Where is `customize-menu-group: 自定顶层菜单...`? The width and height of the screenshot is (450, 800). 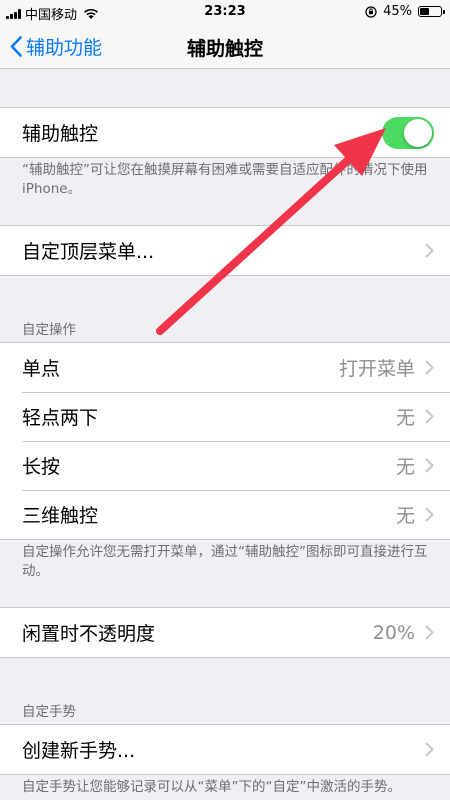
customize-menu-group: 自定顶层菜单... is located at coordinates (225, 250).